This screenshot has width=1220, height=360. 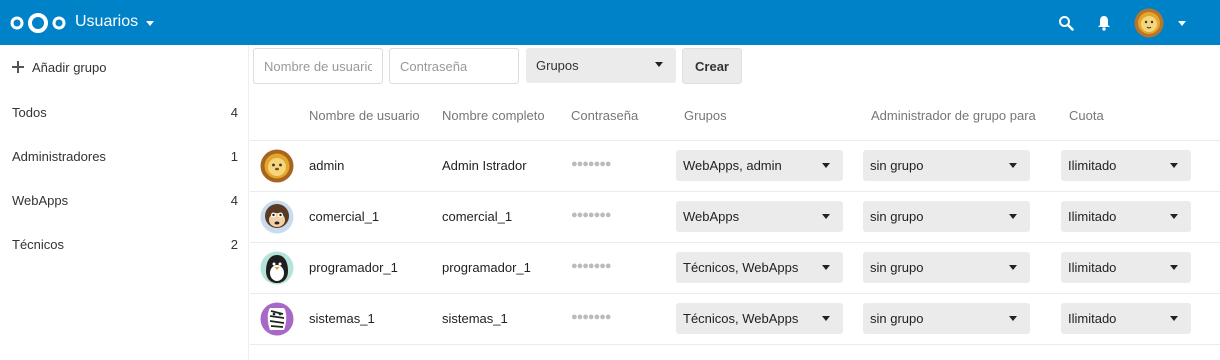 What do you see at coordinates (953, 115) in the screenshot?
I see `column-header-subadmin: Administrador de grupo para` at bounding box center [953, 115].